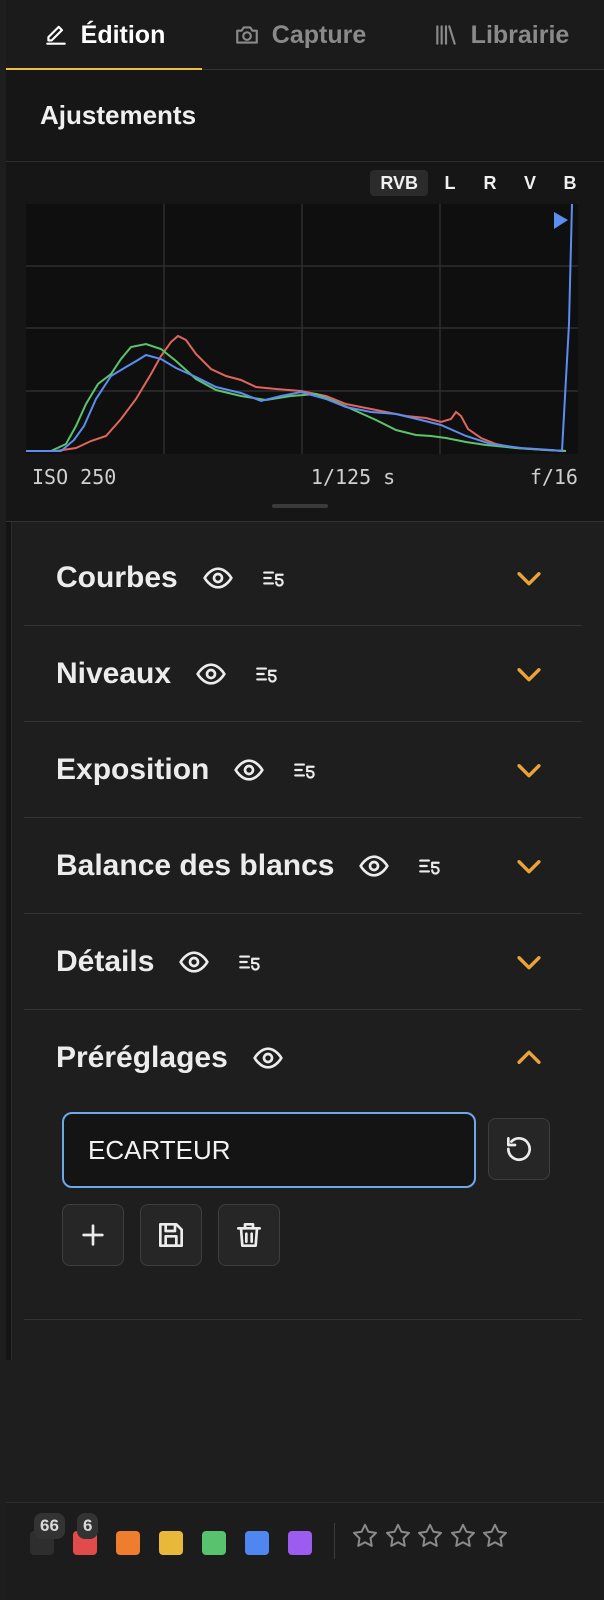 The height and width of the screenshot is (1600, 604). Describe the element at coordinates (303, 1213) in the screenshot. I see `presets-panel` at that location.